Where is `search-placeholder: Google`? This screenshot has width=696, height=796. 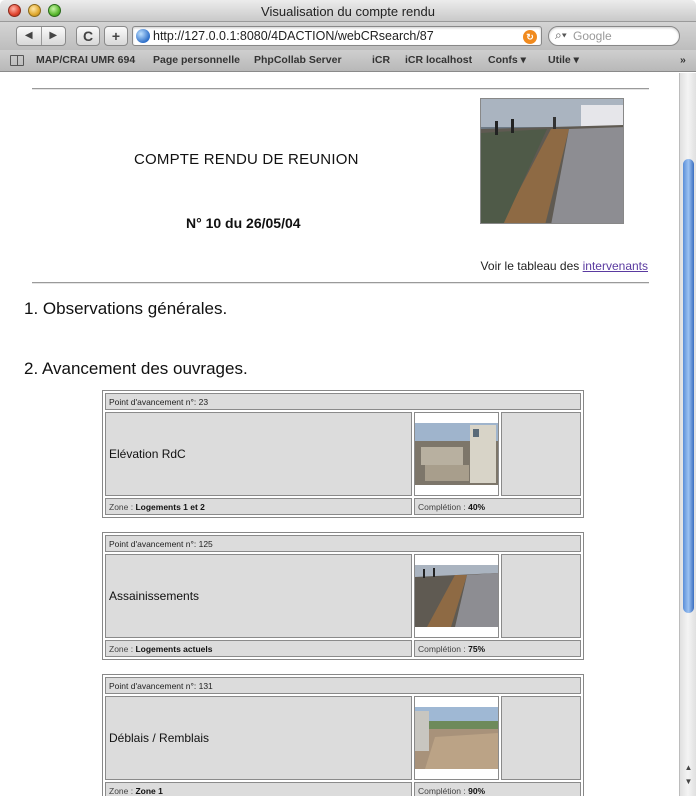 search-placeholder: Google is located at coordinates (592, 36).